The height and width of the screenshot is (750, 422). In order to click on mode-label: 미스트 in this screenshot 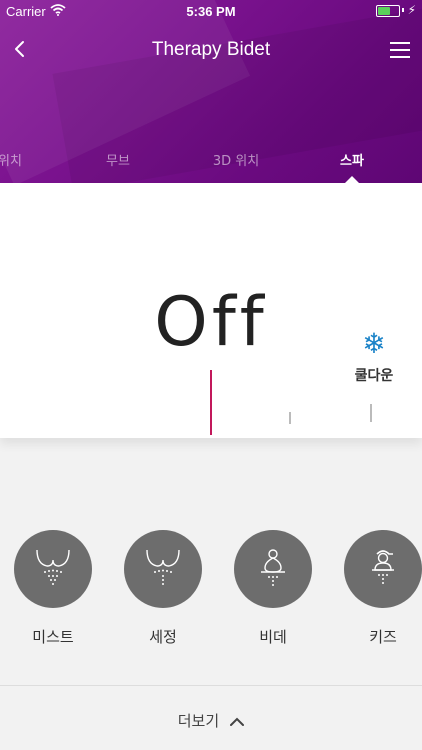, I will do `click(53, 637)`.